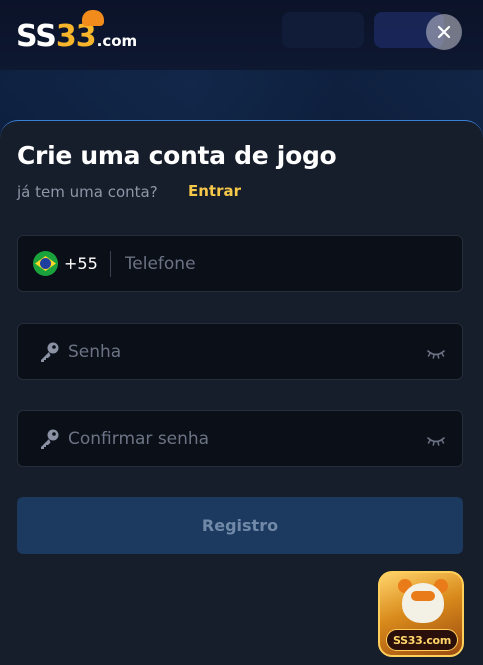 This screenshot has height=665, width=483. What do you see at coordinates (81, 263) in the screenshot?
I see `country-code: +55` at bounding box center [81, 263].